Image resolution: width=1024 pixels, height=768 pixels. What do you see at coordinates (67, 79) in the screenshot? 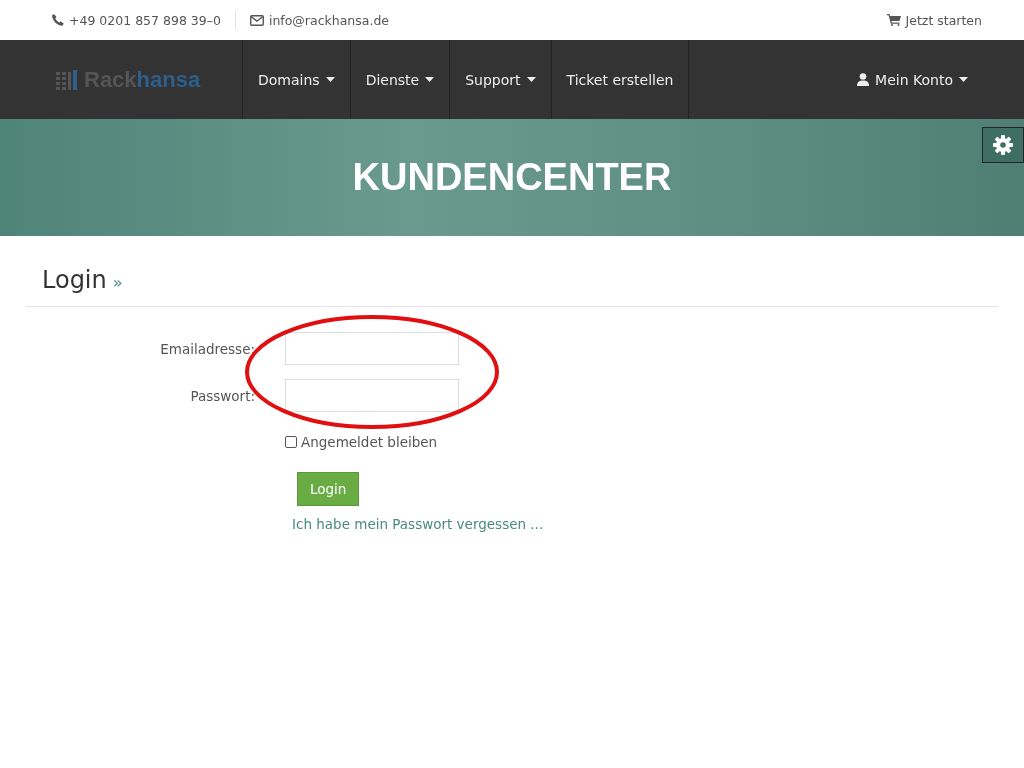
I see `logo-icon` at bounding box center [67, 79].